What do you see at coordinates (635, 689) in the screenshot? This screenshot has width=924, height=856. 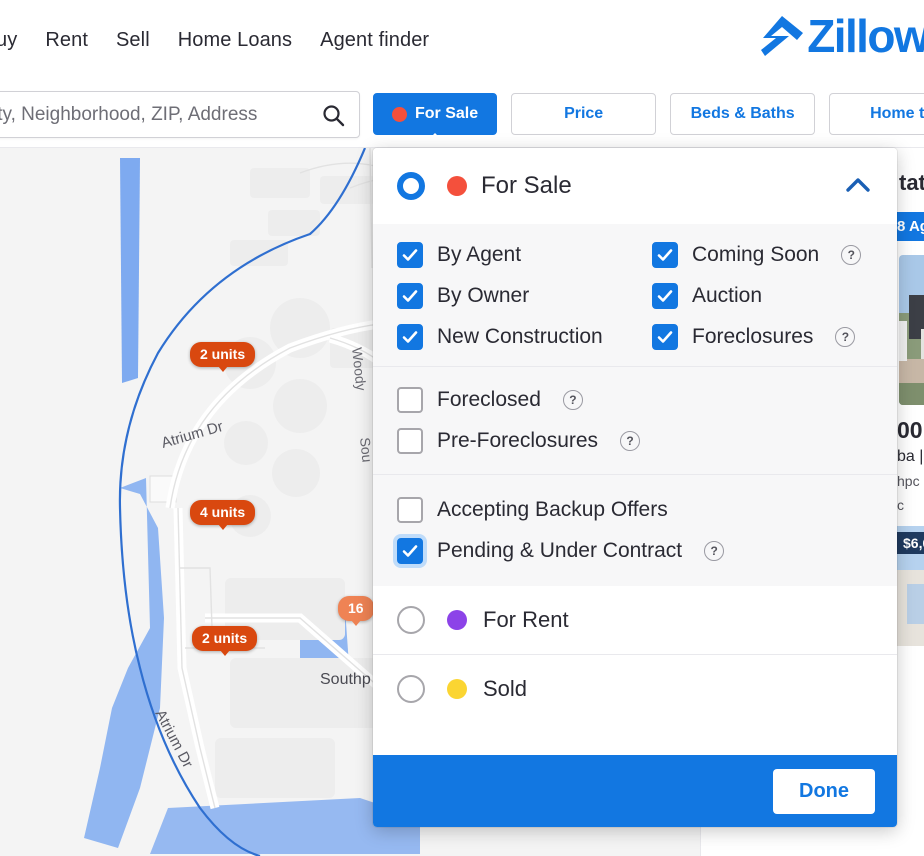 I see `option-sold: Sold` at bounding box center [635, 689].